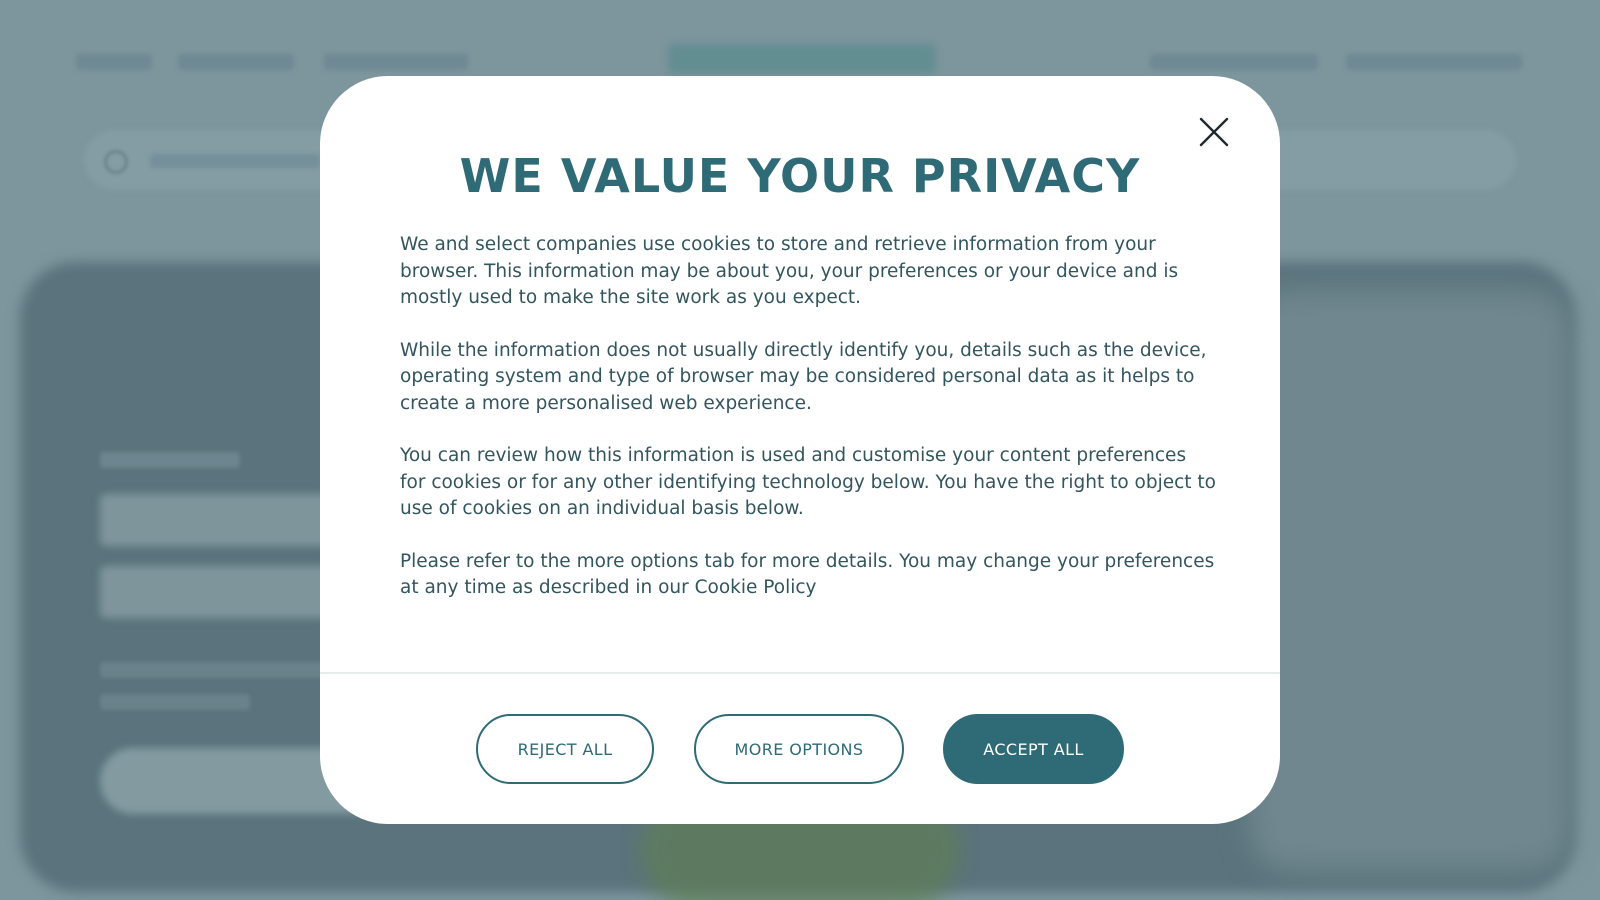 The image size is (1600, 900). What do you see at coordinates (802, 59) in the screenshot?
I see `background-logo` at bounding box center [802, 59].